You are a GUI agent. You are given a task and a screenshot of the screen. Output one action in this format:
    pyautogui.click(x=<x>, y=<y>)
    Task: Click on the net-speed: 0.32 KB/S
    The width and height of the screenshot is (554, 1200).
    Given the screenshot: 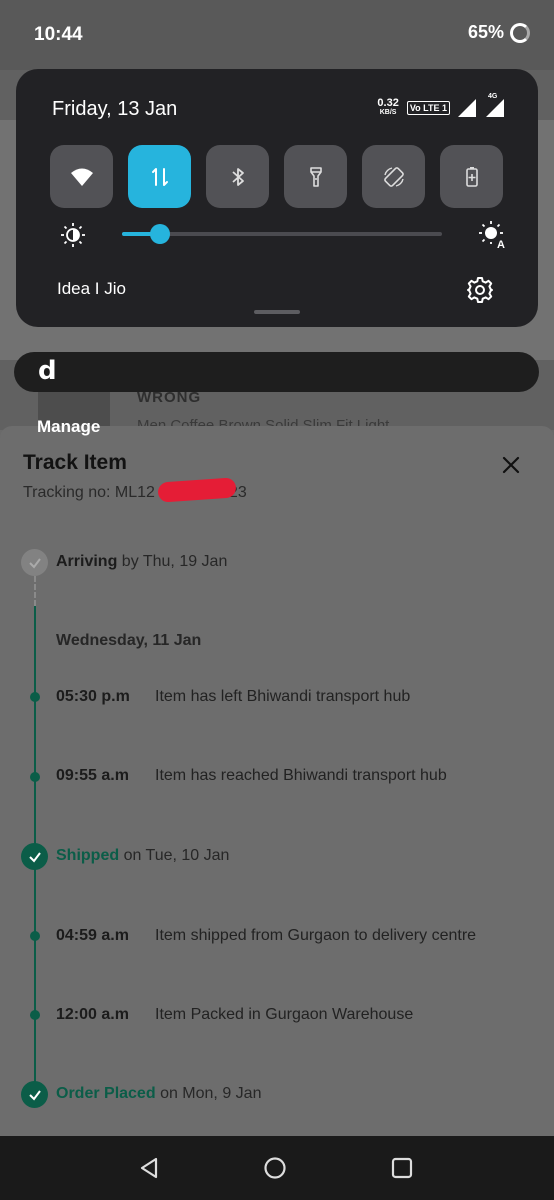 What is the action you would take?
    pyautogui.click(x=388, y=107)
    